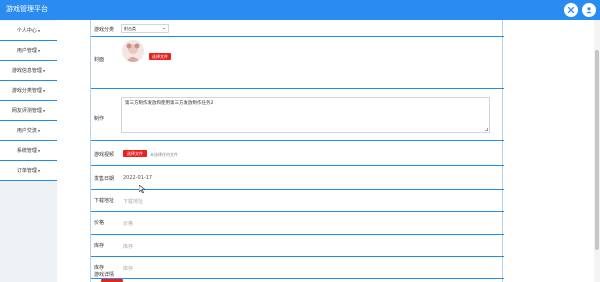  I want to click on sidebar-item-orders: 订单管理 ▼, so click(28, 171).